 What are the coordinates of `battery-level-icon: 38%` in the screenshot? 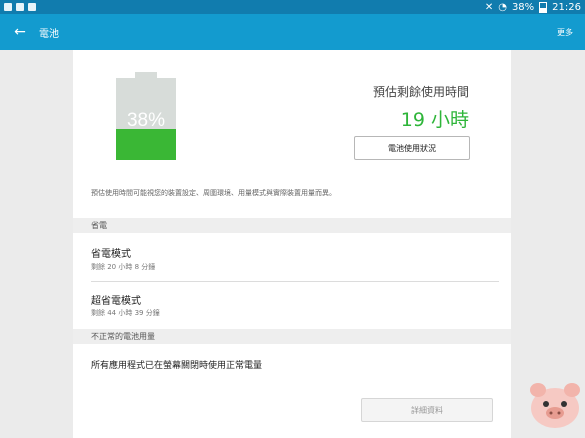 It's located at (146, 116).